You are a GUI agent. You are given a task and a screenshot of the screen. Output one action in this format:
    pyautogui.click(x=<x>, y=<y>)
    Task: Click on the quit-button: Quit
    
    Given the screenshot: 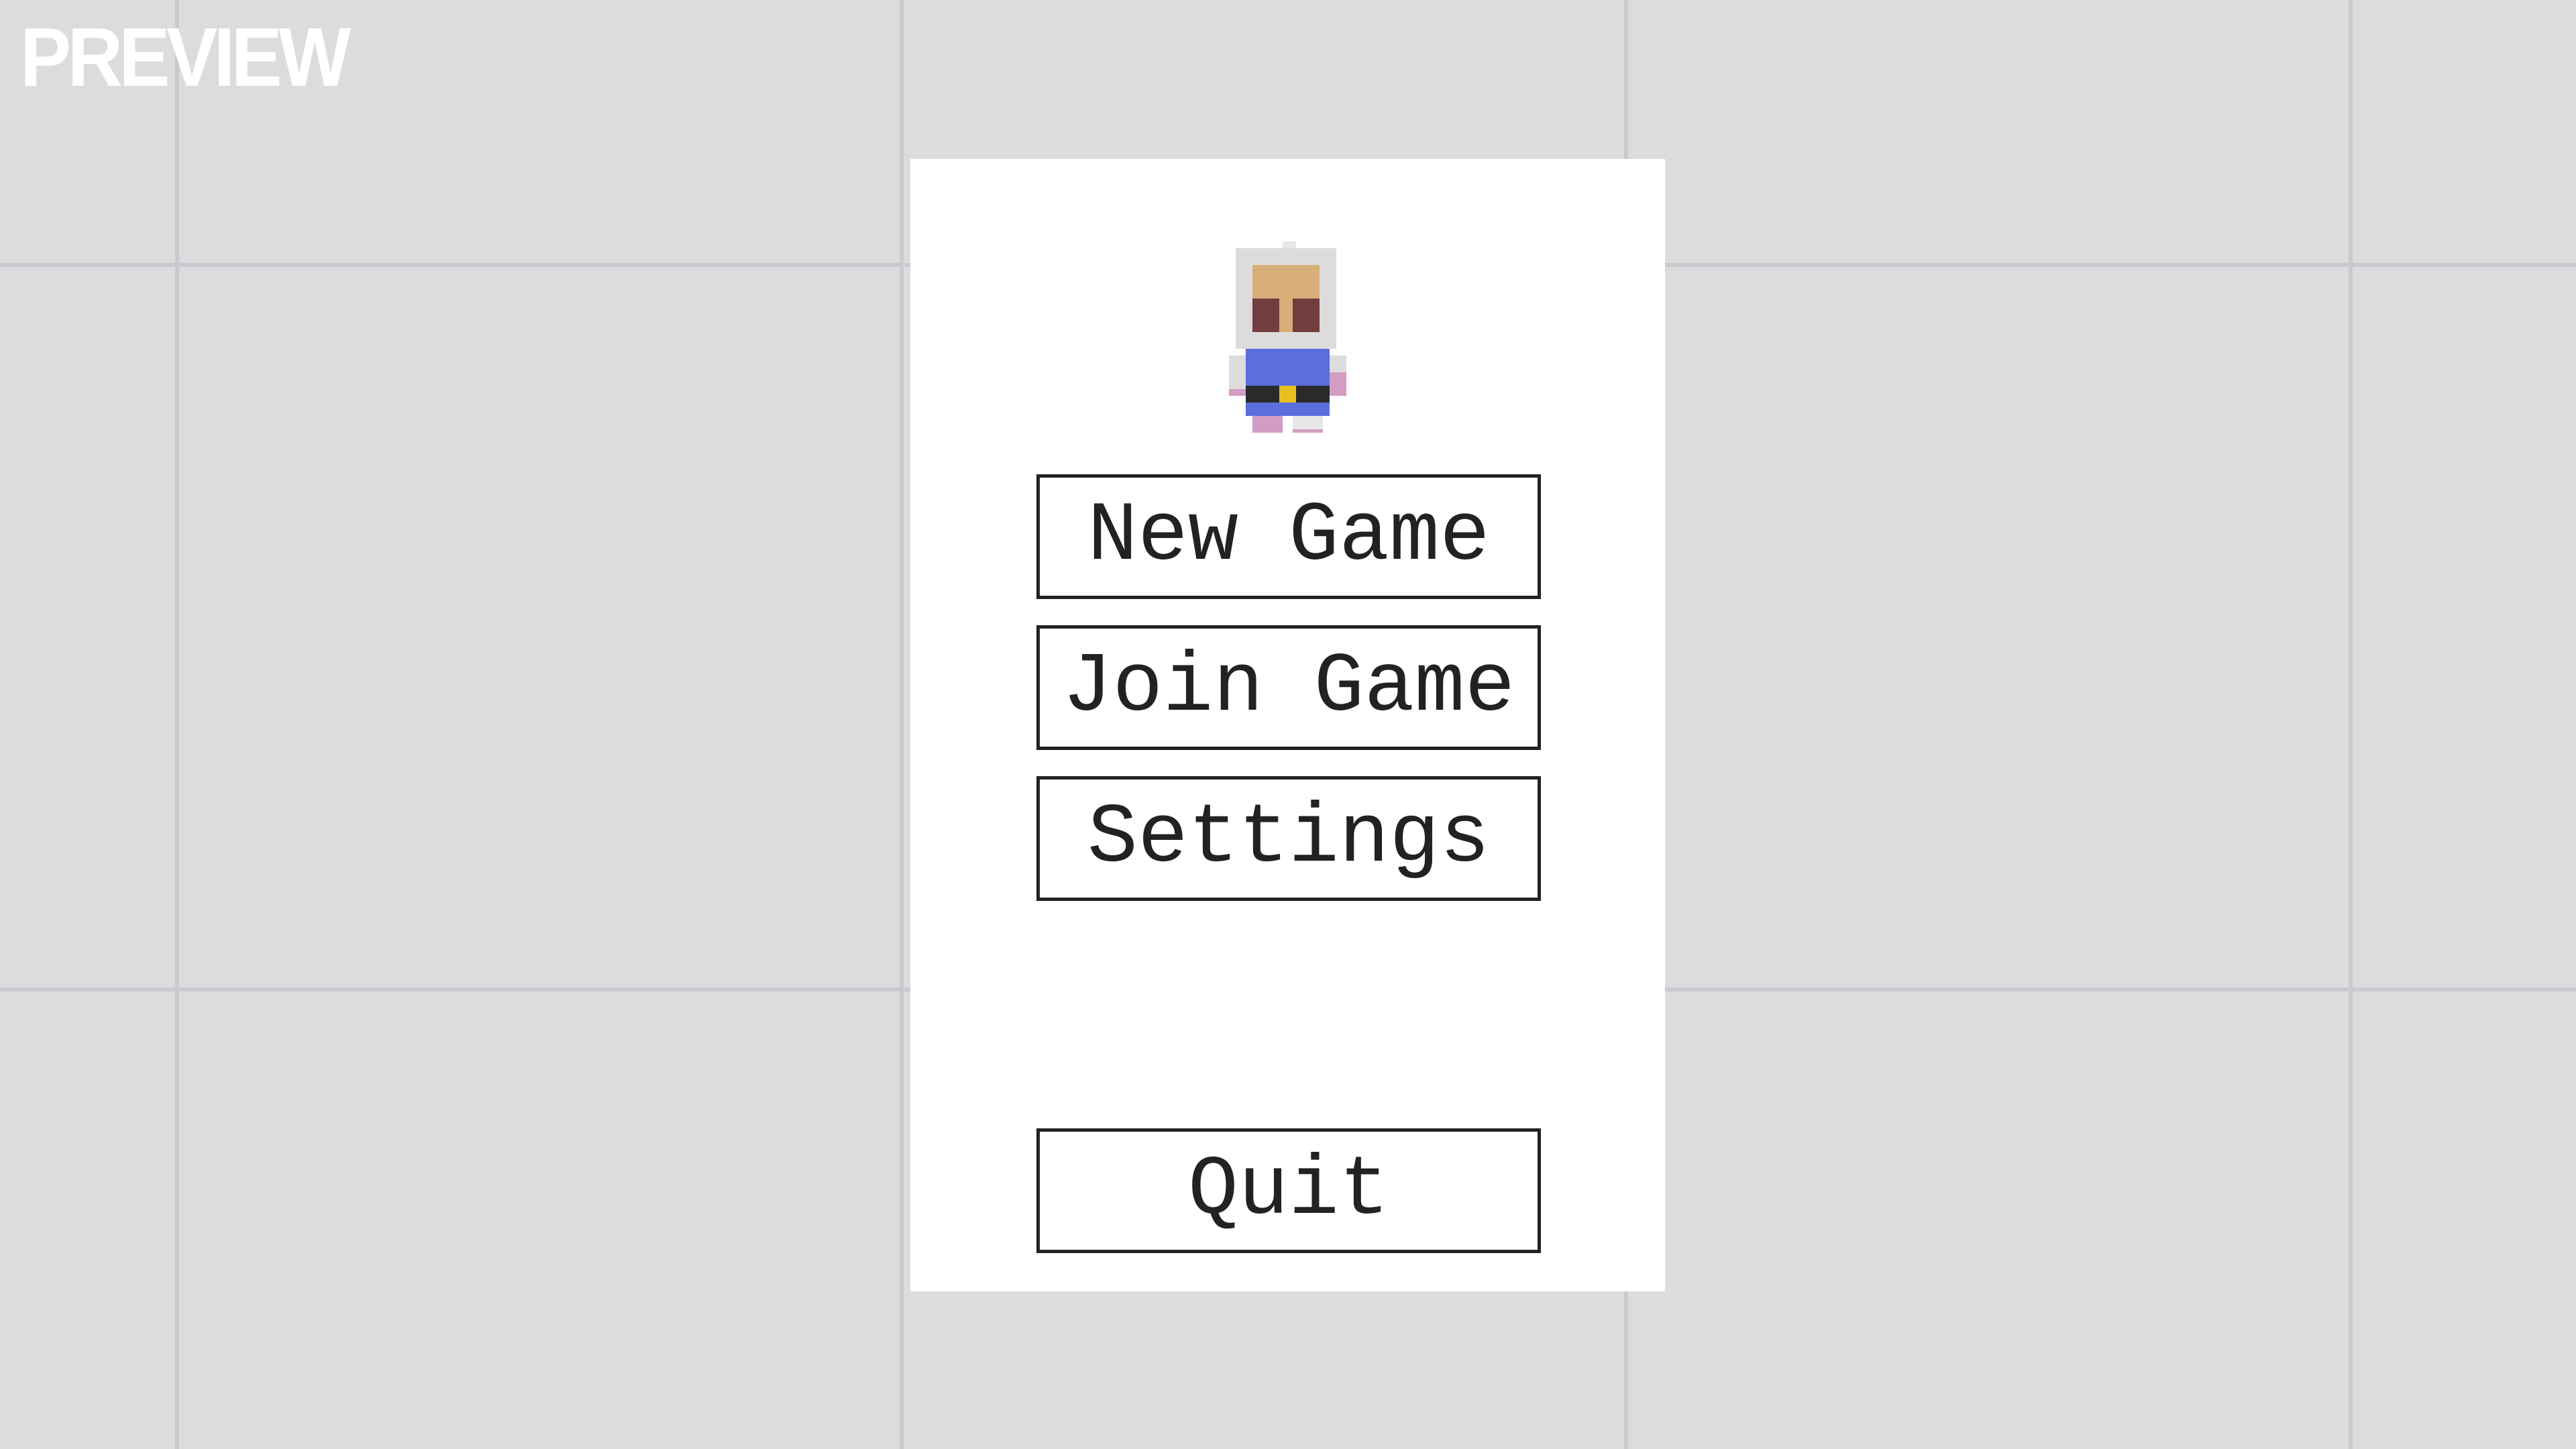 What is the action you would take?
    pyautogui.click(x=1288, y=1190)
    